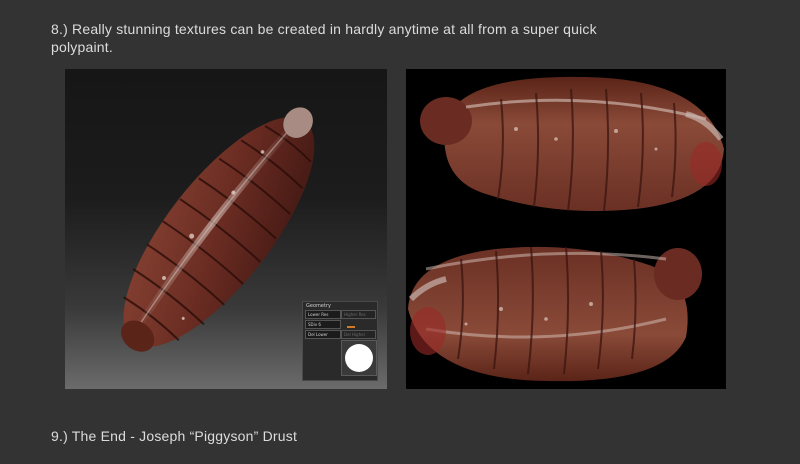 This screenshot has width=800, height=464. I want to click on step-9-caption: 9.) The End - Joseph “Piggyson” Drust, so click(174, 436).